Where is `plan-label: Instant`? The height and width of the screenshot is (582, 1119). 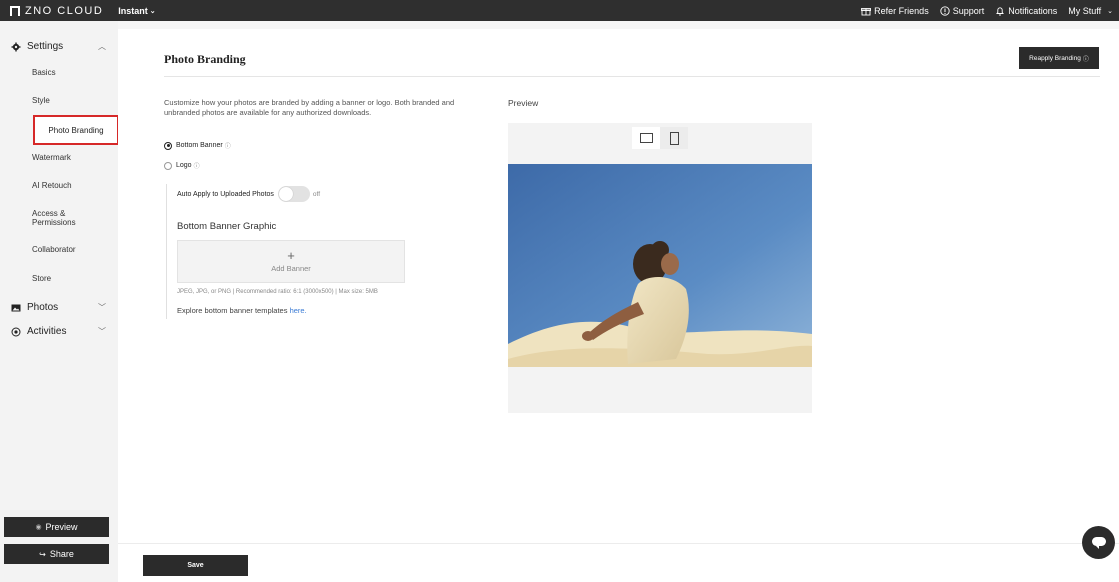
plan-label: Instant is located at coordinates (133, 10).